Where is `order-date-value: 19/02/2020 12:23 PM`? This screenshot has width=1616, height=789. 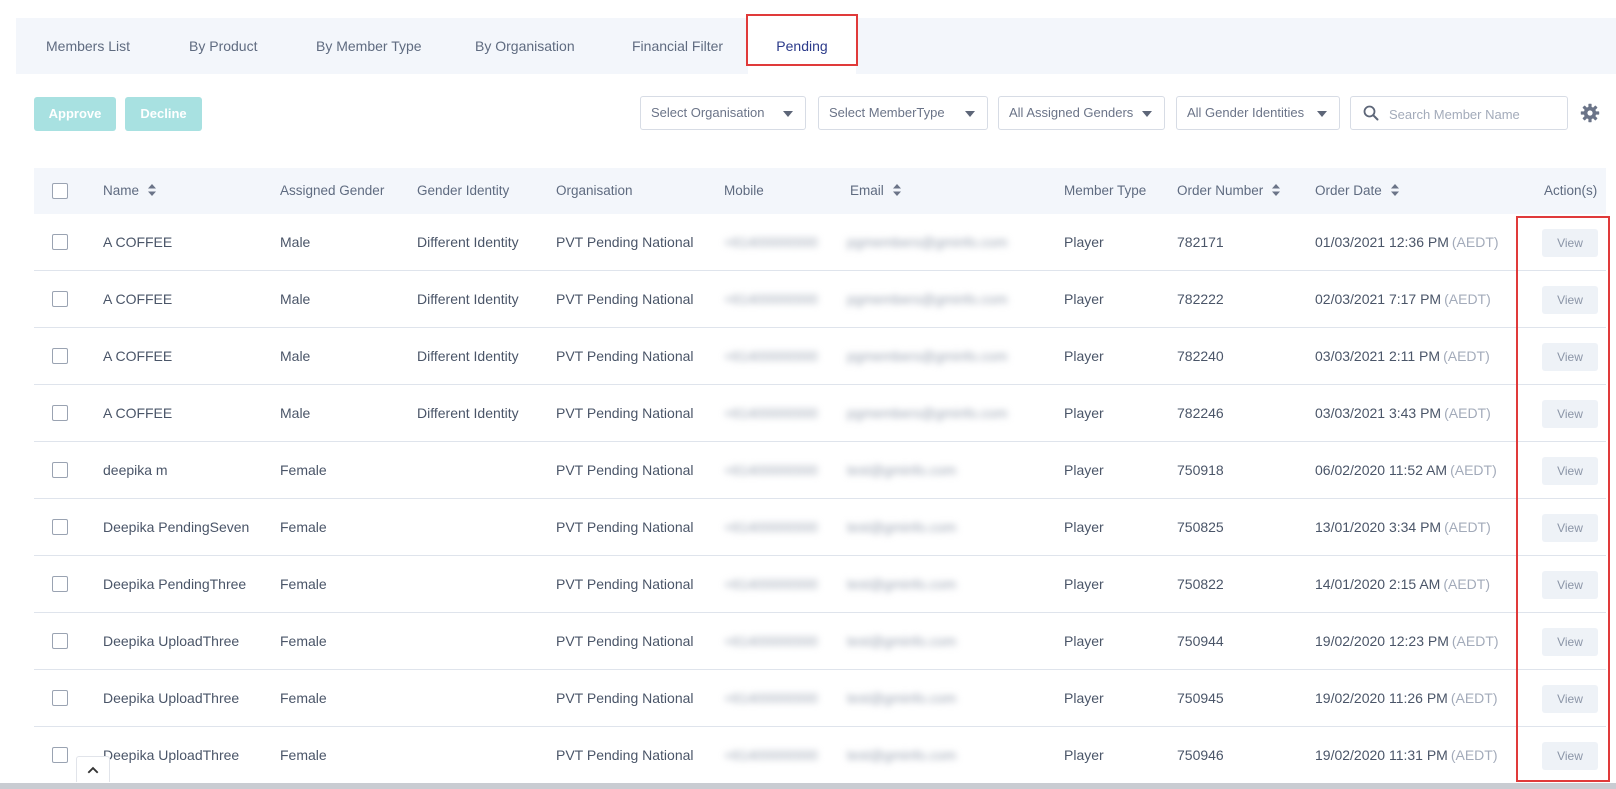 order-date-value: 19/02/2020 12:23 PM is located at coordinates (1382, 641).